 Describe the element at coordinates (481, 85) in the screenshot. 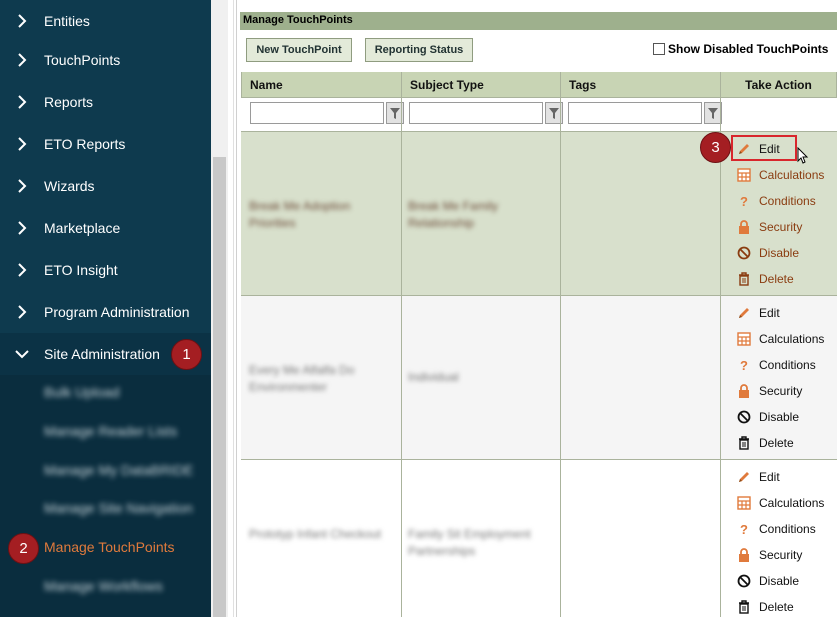

I see `column-header-subject-type: Subject Type` at that location.